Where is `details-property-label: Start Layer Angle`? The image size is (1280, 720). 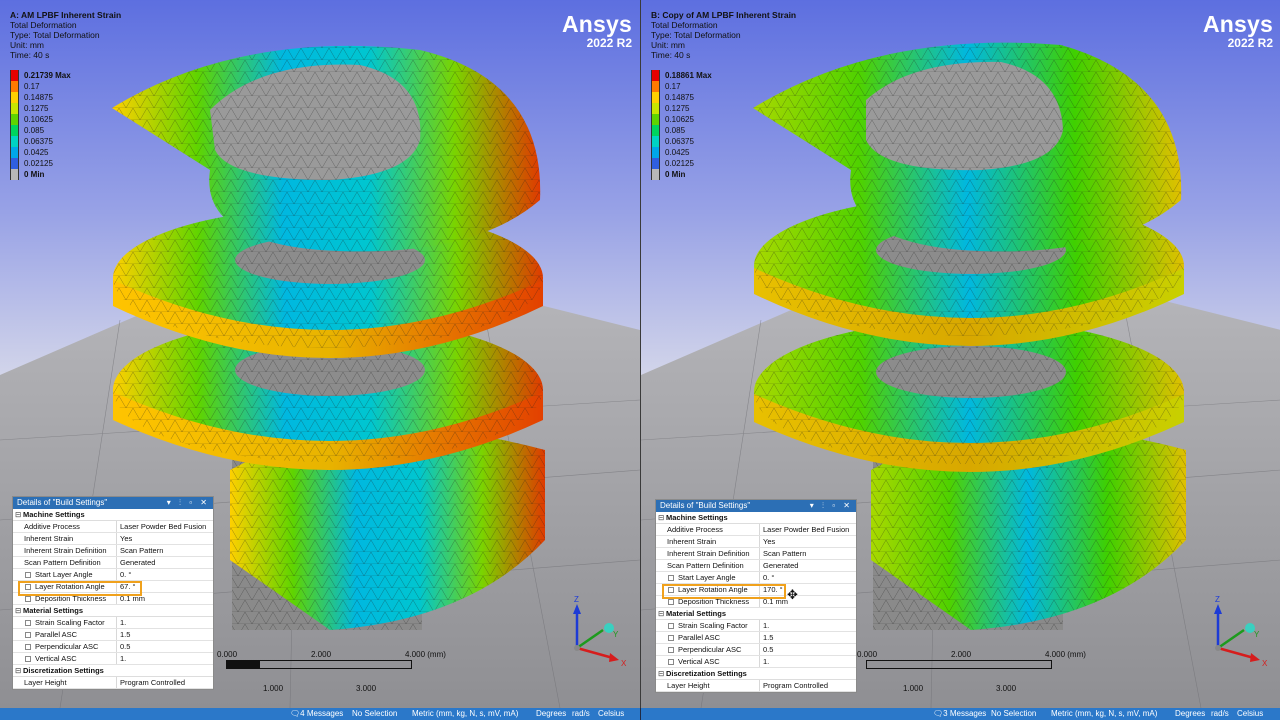 details-property-label: Start Layer Angle is located at coordinates (64, 574).